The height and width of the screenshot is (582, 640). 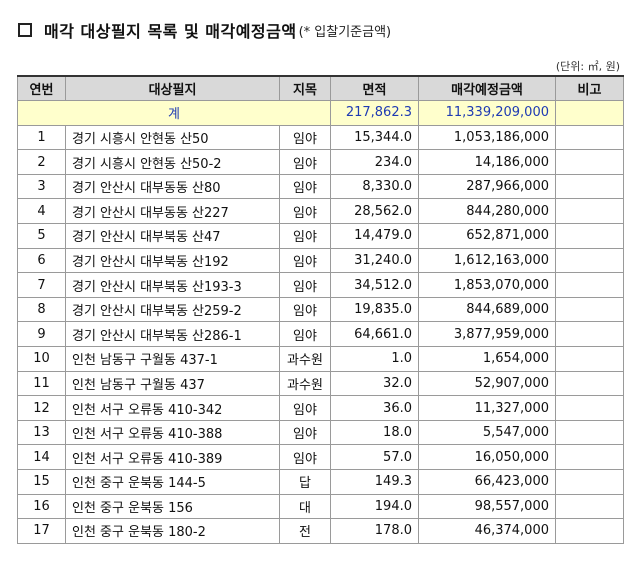 I want to click on cell-parcel: 경기 안산시 대부동동 산227, so click(x=172, y=211).